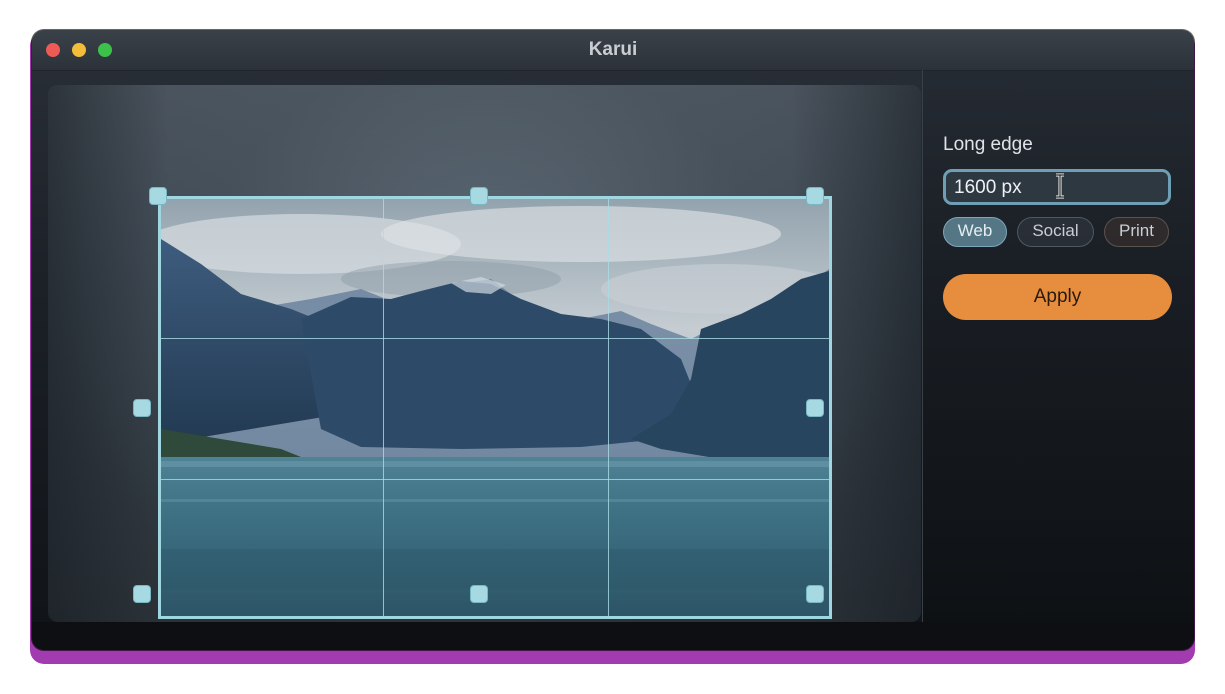 The height and width of the screenshot is (694, 1225). Describe the element at coordinates (1055, 232) in the screenshot. I see `preset-social-button: Social` at that location.